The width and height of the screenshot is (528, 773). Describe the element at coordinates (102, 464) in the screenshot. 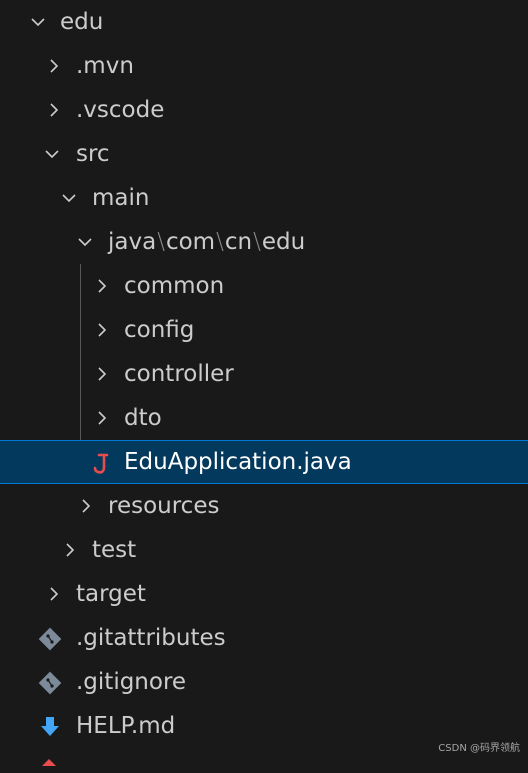

I see `java-file-icon` at that location.